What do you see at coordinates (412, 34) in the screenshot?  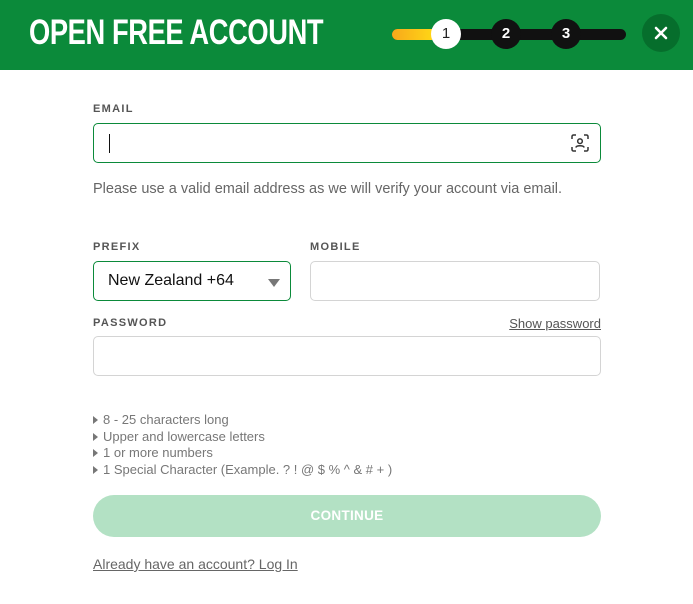 I see `progress-fill` at bounding box center [412, 34].